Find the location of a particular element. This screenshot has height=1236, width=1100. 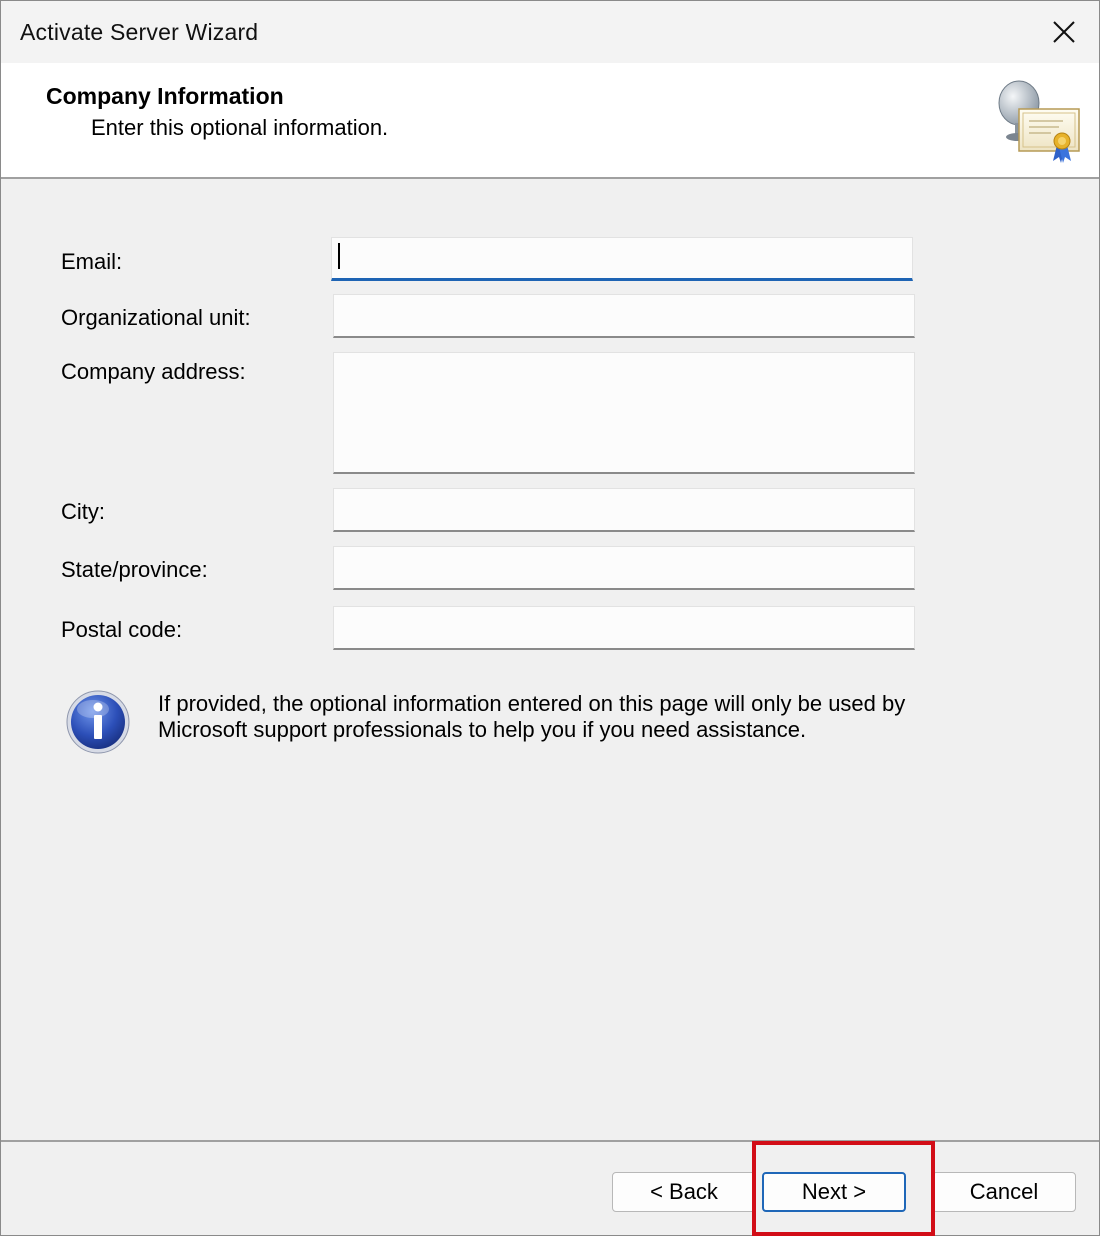

page-title: Company Information is located at coordinates (165, 96).